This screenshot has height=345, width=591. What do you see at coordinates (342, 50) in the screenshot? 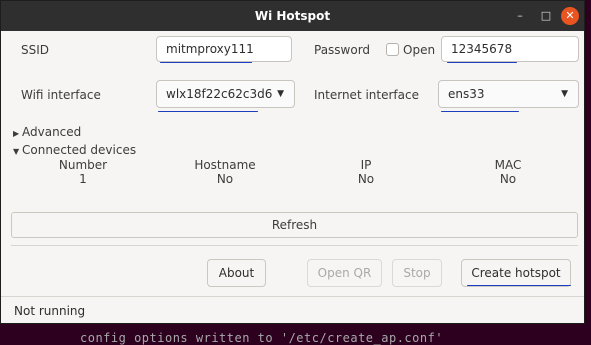
I see `password-label: Password` at bounding box center [342, 50].